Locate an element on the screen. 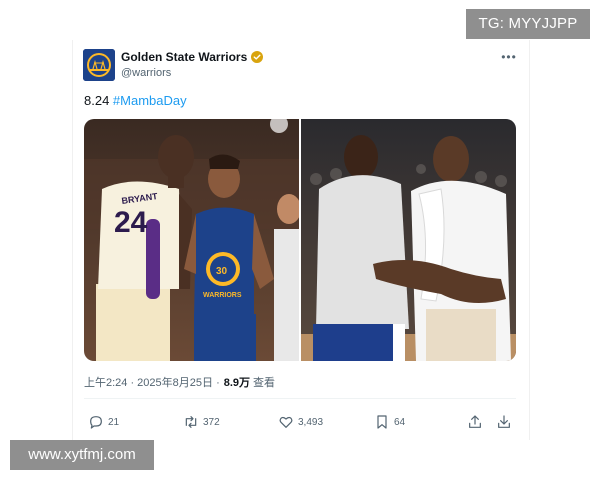 The image size is (600, 480). retweet-button: 372 is located at coordinates (201, 422).